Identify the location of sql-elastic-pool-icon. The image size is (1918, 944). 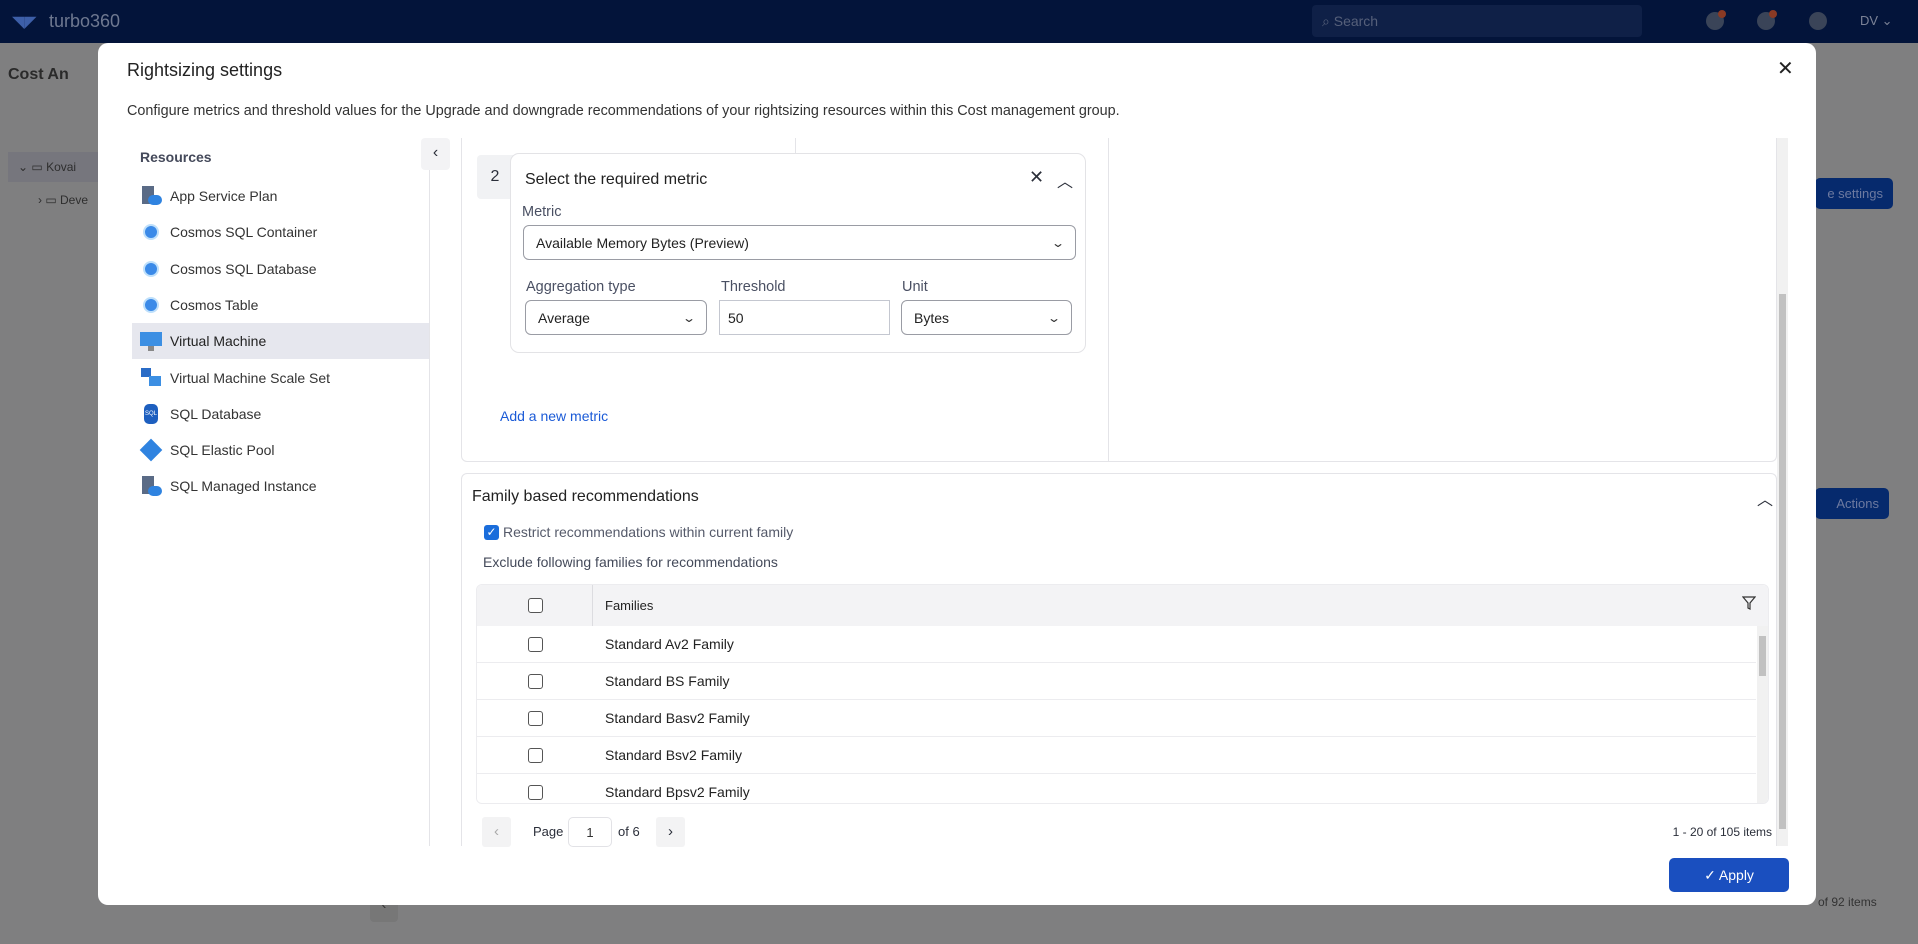
(151, 450).